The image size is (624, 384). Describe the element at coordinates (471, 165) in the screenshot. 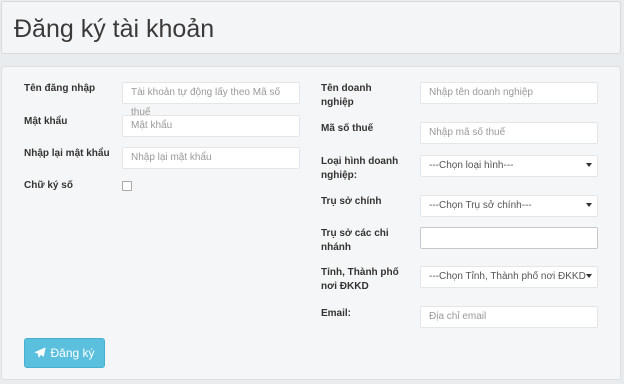

I see `business-type-value: ---Chọn loại hình---` at that location.